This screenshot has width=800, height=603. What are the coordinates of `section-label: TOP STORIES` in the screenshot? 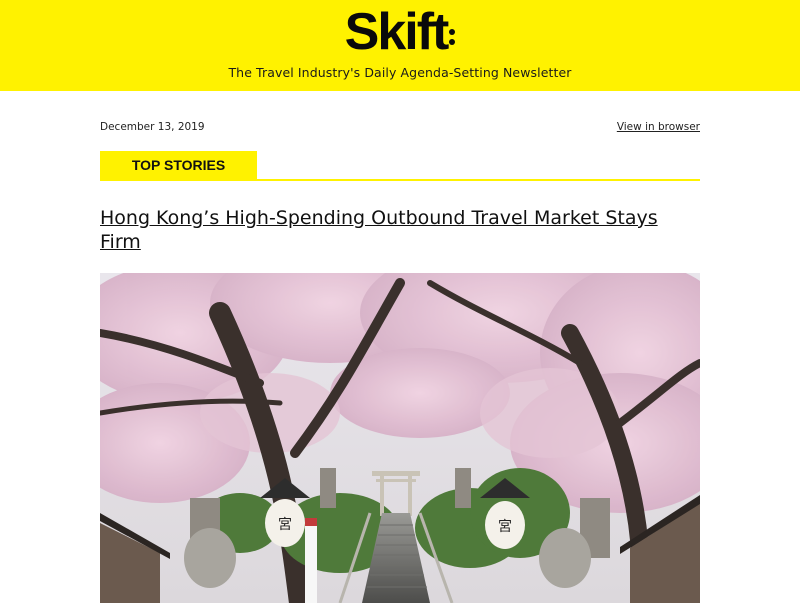 It's located at (178, 165).